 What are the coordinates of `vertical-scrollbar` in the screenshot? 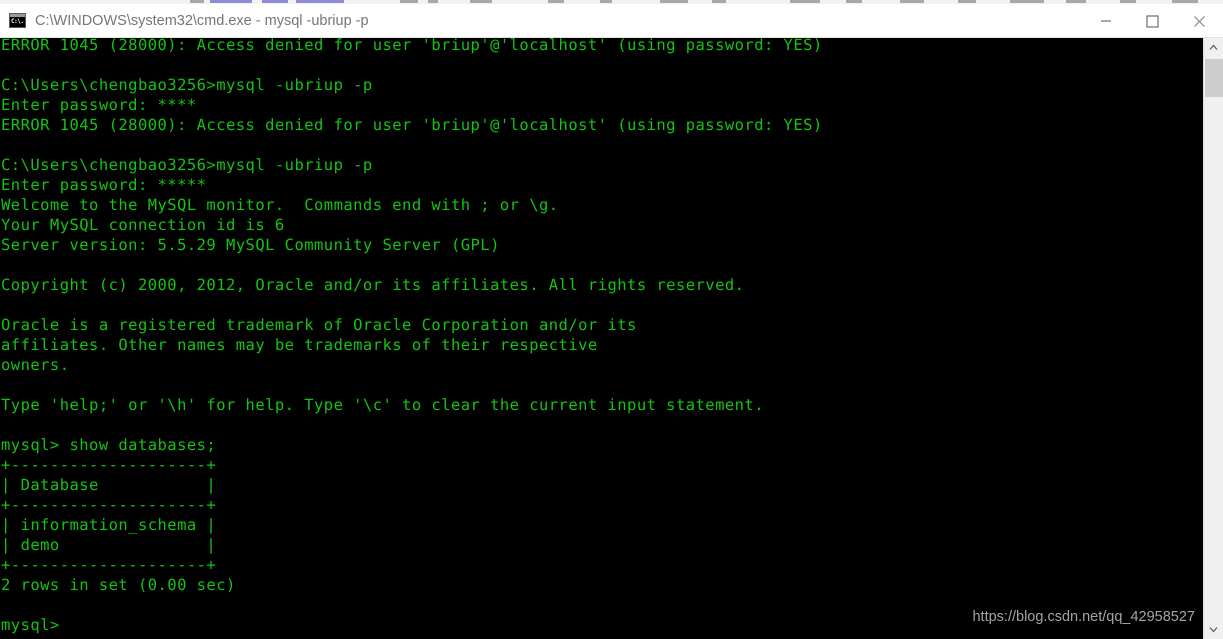 It's located at (1213, 338).